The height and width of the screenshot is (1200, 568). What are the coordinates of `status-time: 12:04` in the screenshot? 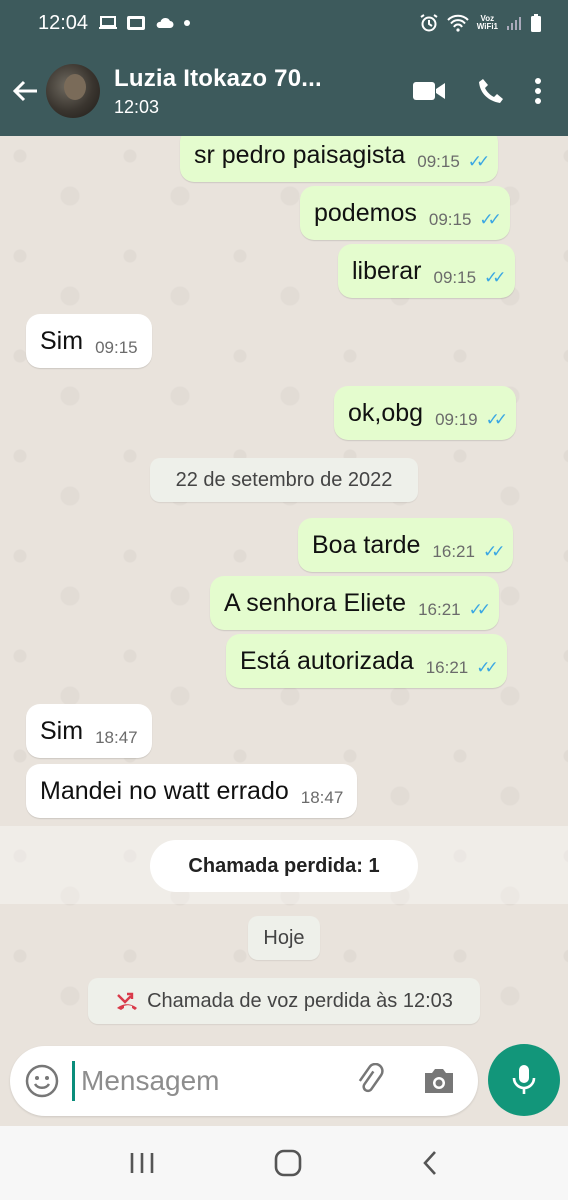 It's located at (63, 22).